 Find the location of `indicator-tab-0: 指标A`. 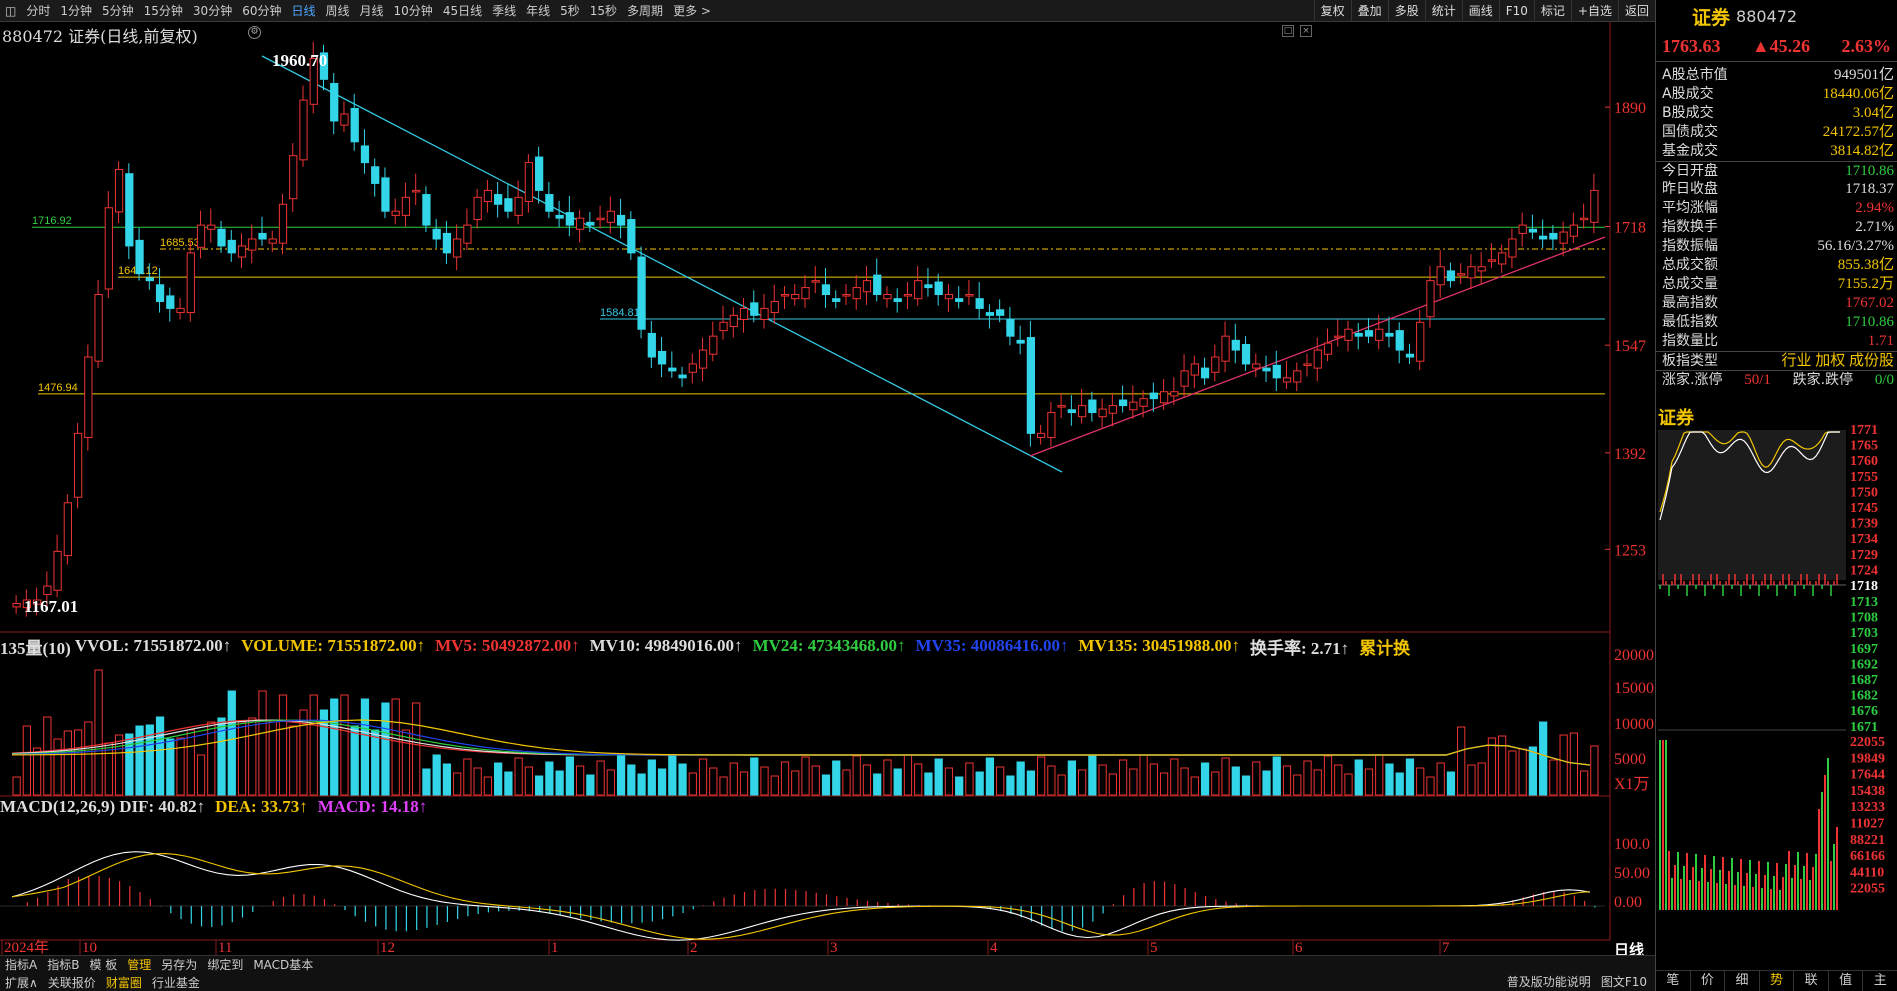

indicator-tab-0: 指标A is located at coordinates (21, 964).